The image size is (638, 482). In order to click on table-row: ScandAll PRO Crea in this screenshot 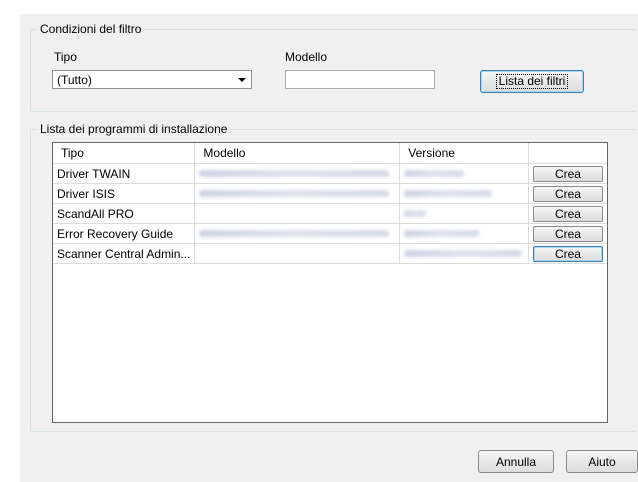, I will do `click(330, 213)`.